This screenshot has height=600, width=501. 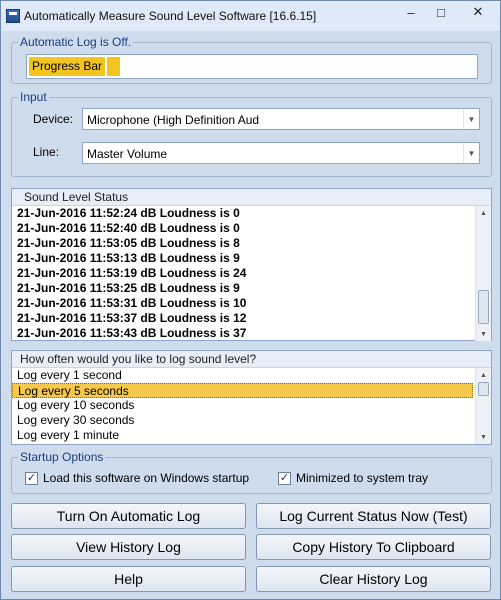 What do you see at coordinates (128, 516) in the screenshot?
I see `turn-on-automatic-log-button: Turn On Automatic Log` at bounding box center [128, 516].